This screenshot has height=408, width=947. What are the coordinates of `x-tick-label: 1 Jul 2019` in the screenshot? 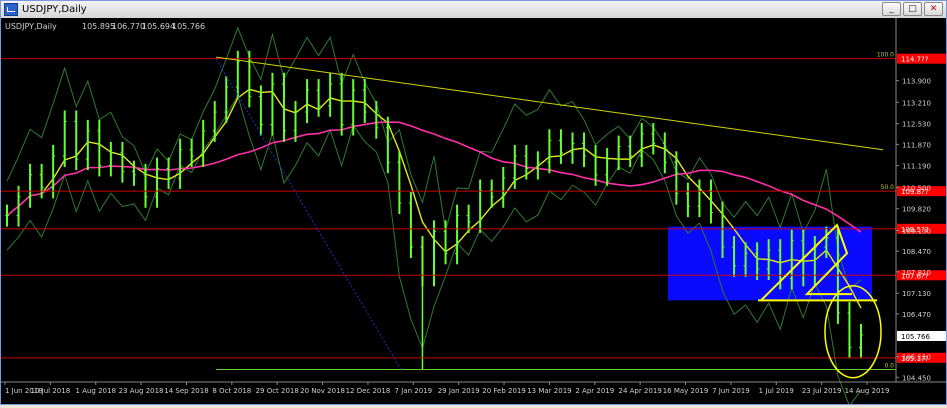 It's located at (776, 391).